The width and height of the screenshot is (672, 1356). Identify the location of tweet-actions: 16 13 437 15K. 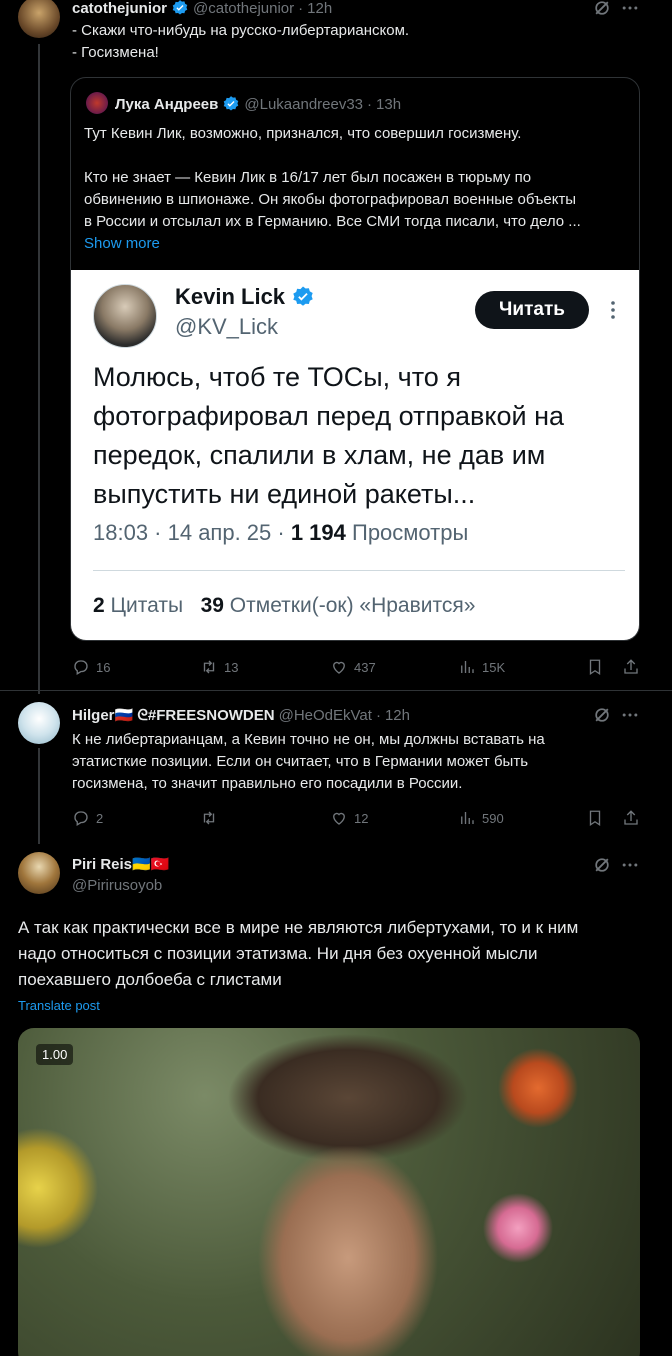
(363, 667).